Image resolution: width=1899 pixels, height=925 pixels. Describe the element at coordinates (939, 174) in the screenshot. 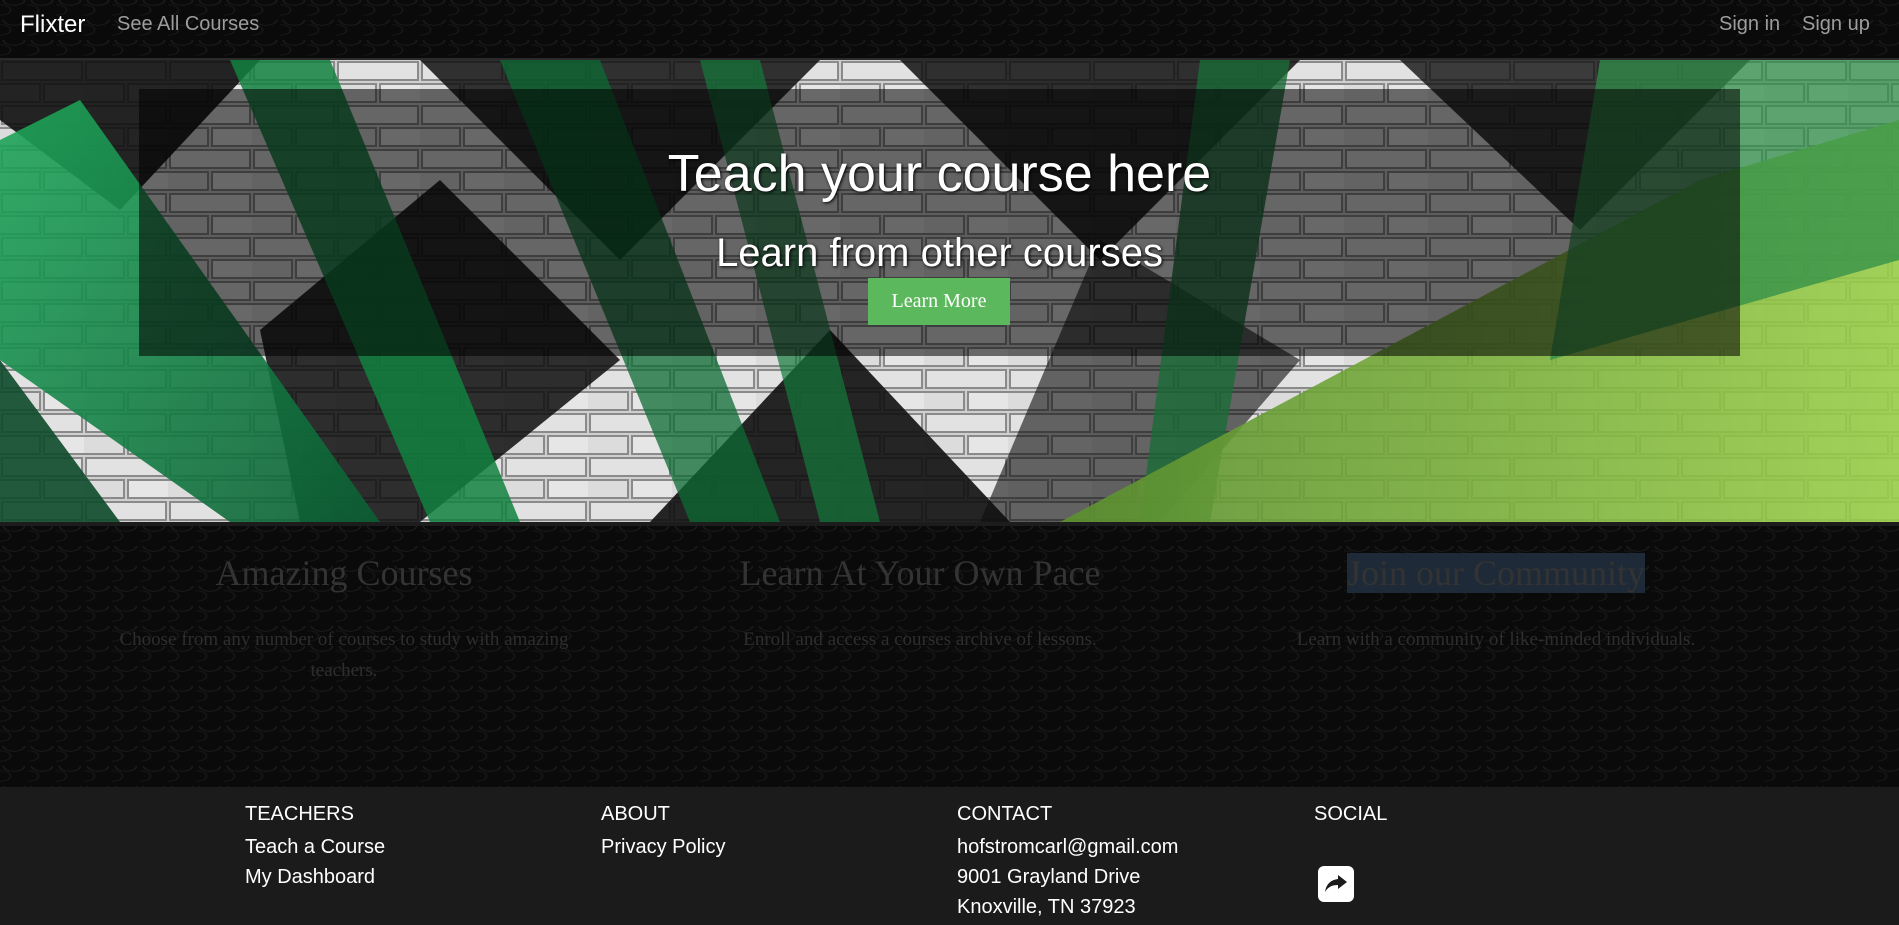

I see `hero-title: Teach your course here` at that location.